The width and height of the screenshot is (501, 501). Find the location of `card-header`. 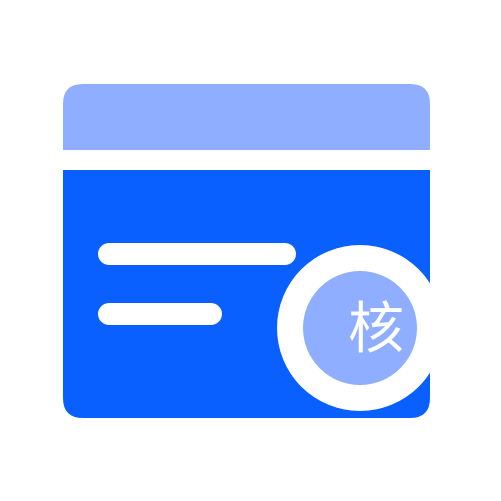

card-header is located at coordinates (246, 117).